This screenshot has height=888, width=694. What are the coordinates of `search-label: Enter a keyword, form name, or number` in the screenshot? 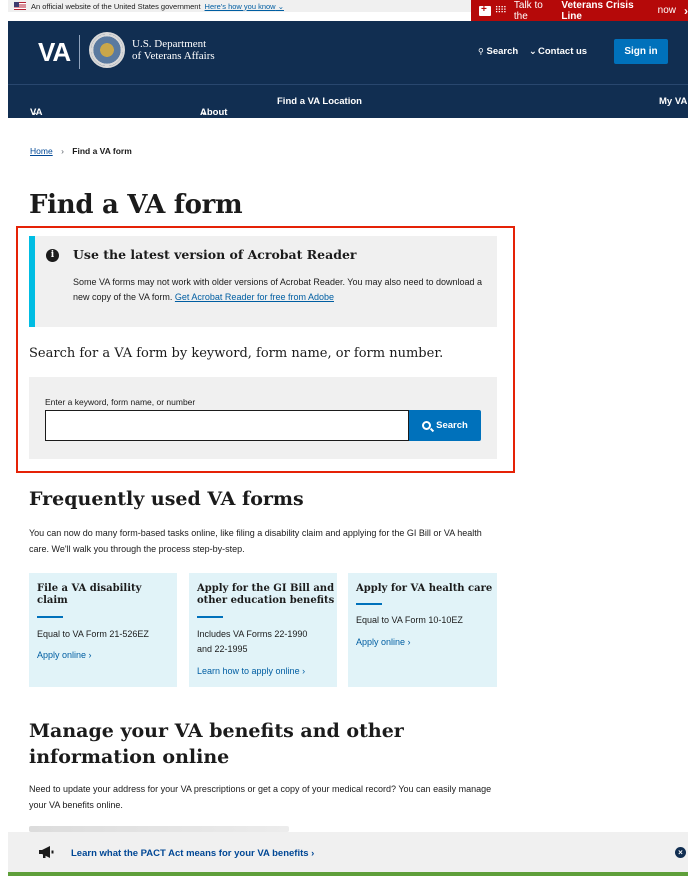 It's located at (120, 402).